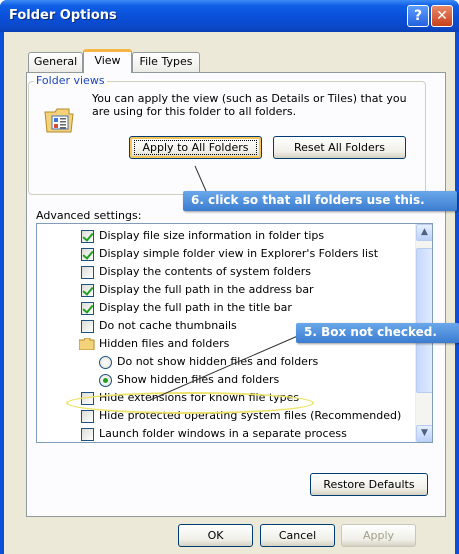 Image resolution: width=459 pixels, height=554 pixels. What do you see at coordinates (168, 325) in the screenshot?
I see `list-item-label: Do not cache thumbnails` at bounding box center [168, 325].